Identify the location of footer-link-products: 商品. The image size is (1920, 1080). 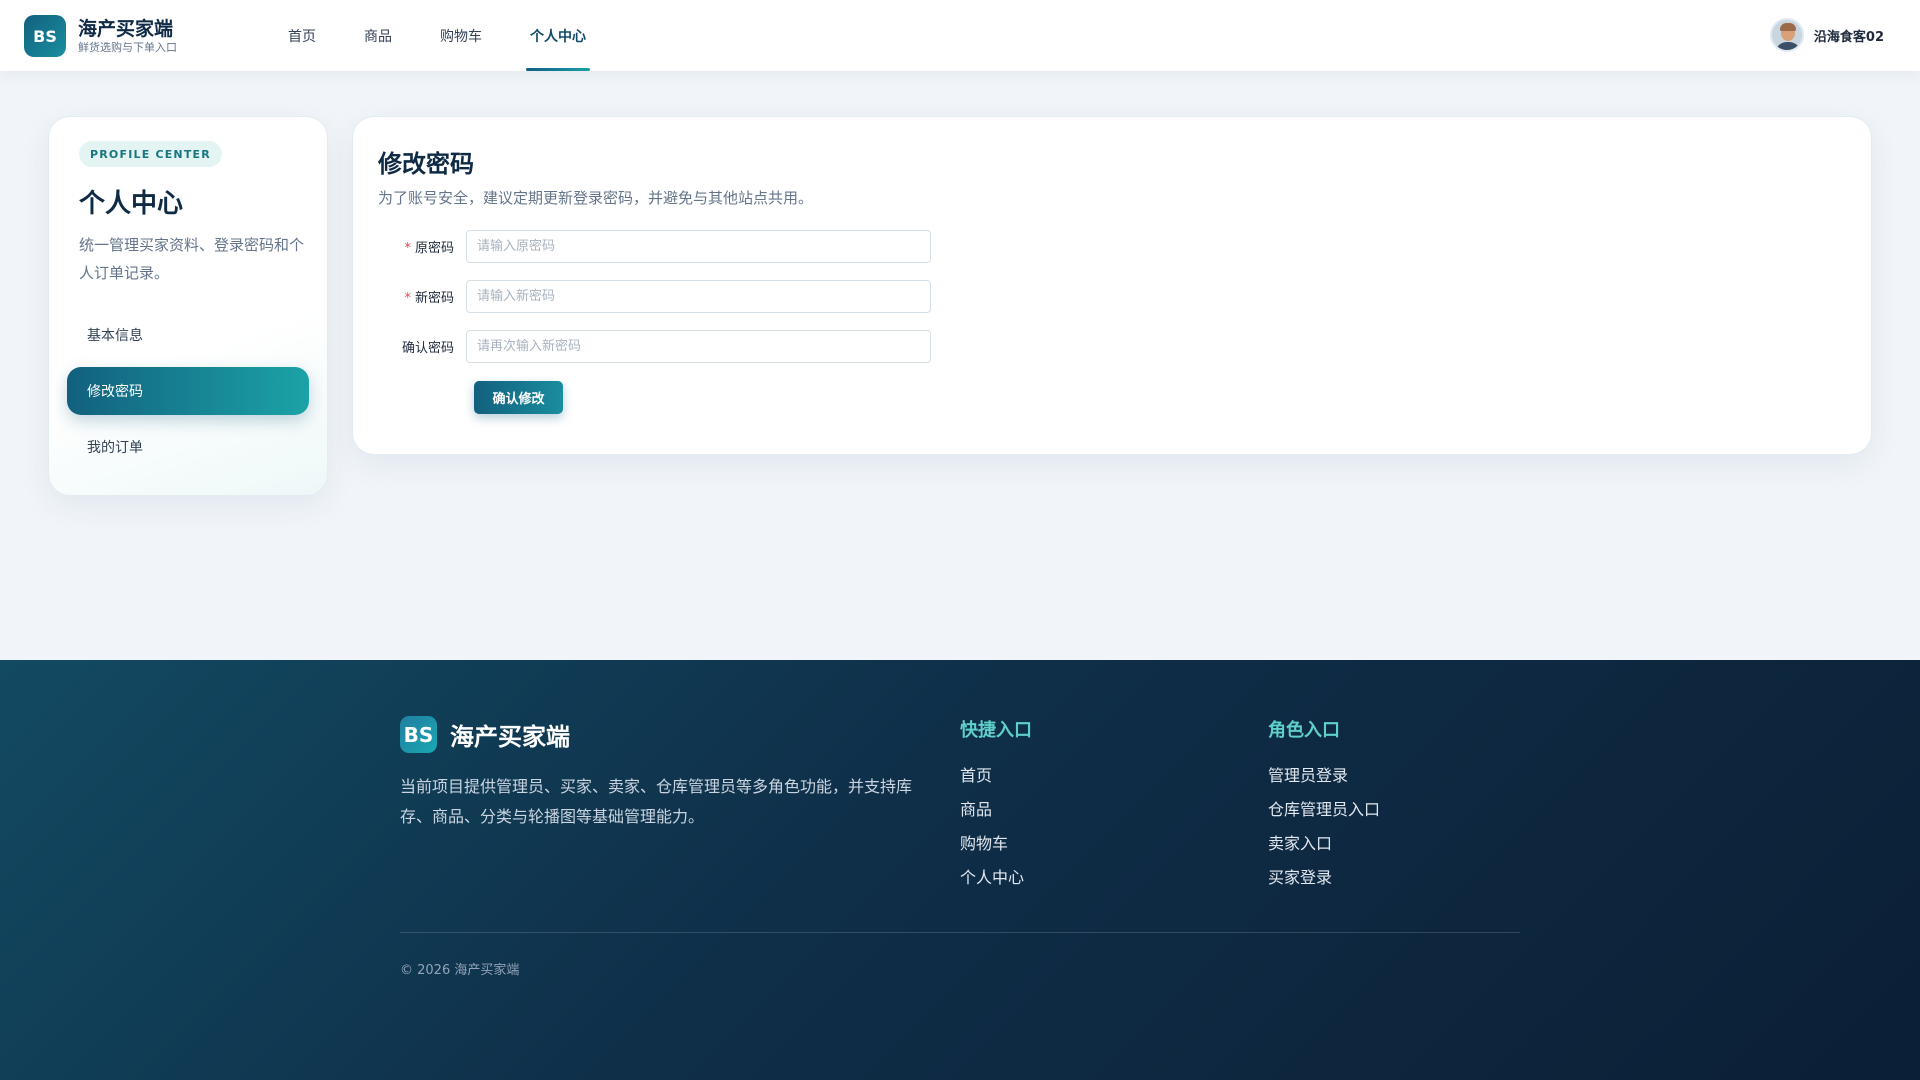
(996, 810).